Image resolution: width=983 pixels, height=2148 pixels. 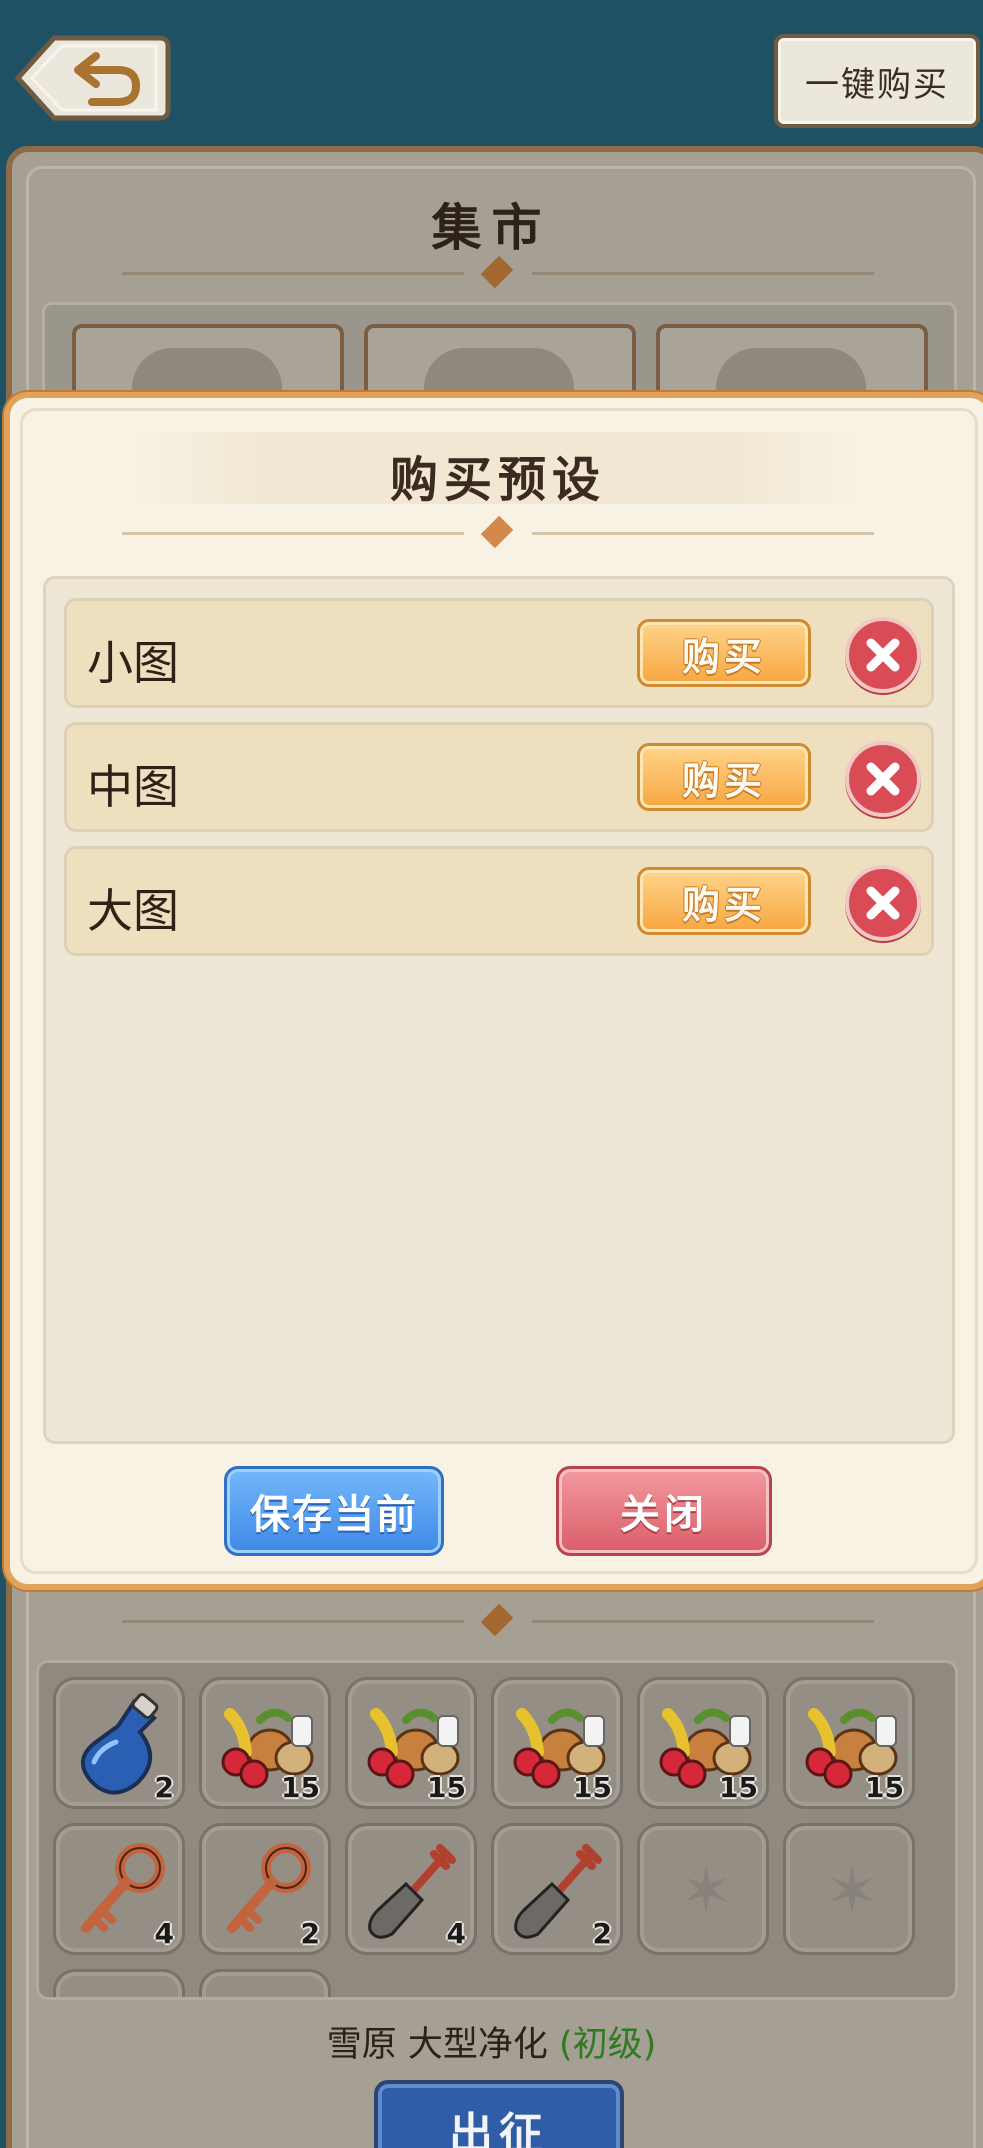 What do you see at coordinates (491, 228) in the screenshot?
I see `market-title: 集市` at bounding box center [491, 228].